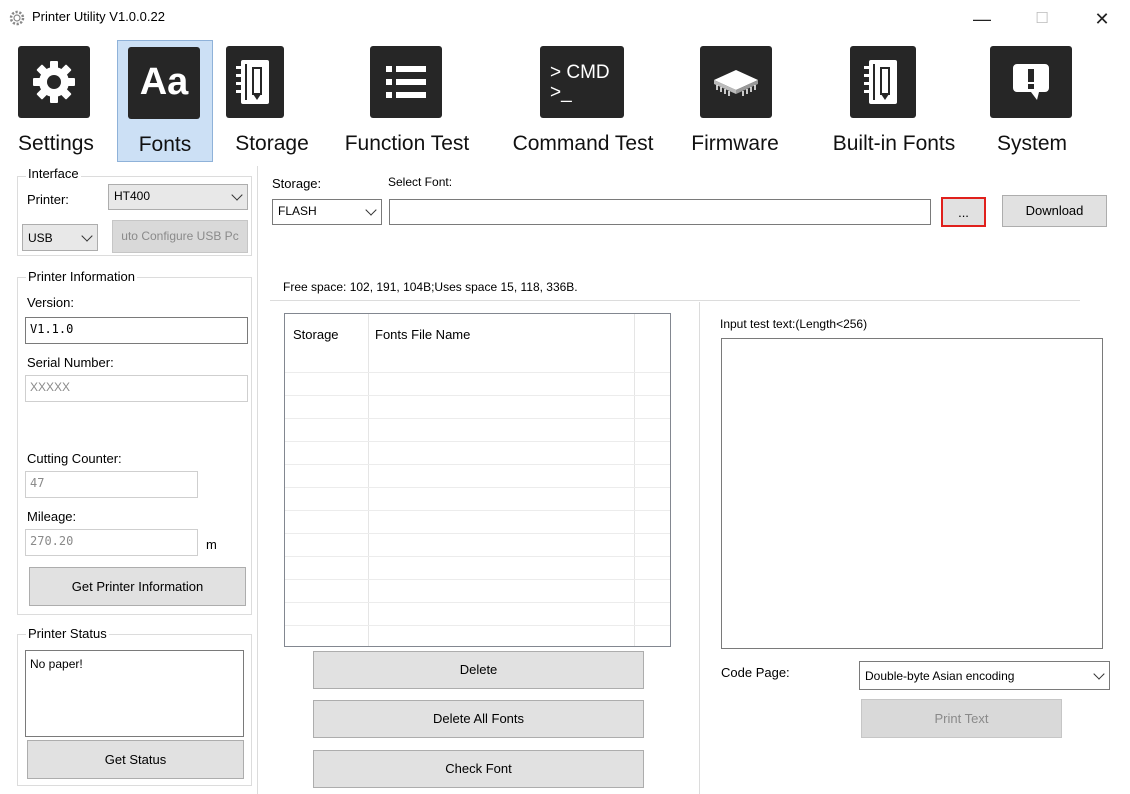 The width and height of the screenshot is (1130, 794). Describe the element at coordinates (478, 670) in the screenshot. I see `delete-button: Delete` at that location.